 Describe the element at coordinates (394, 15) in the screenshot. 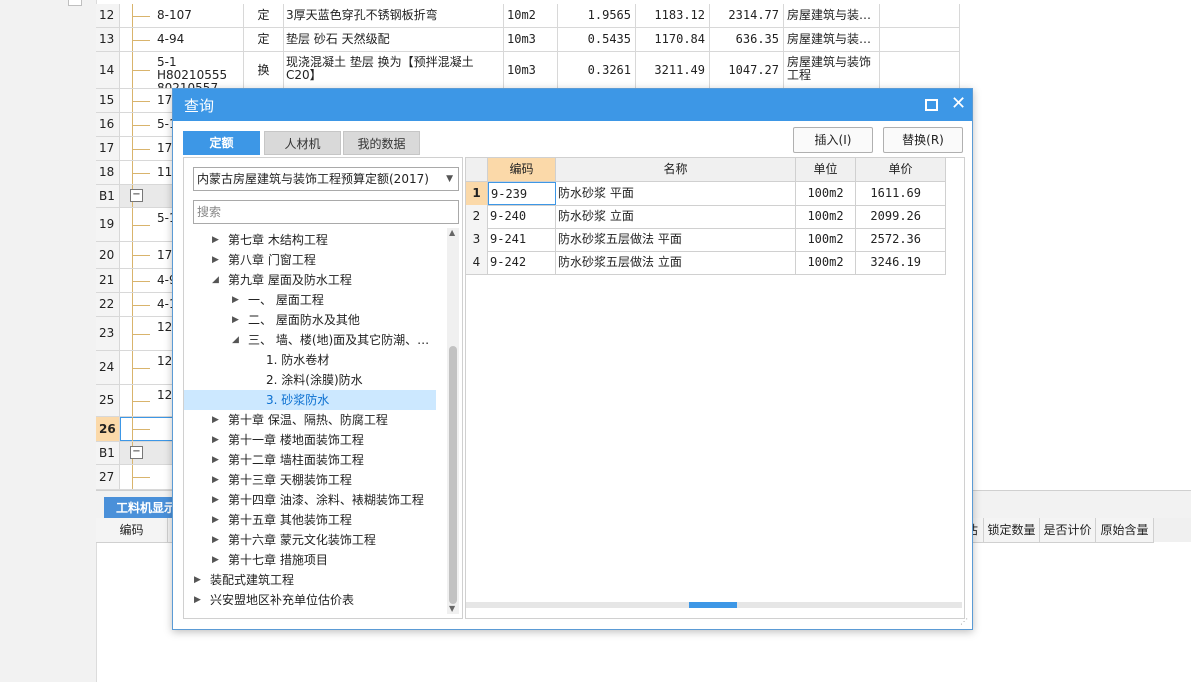

I see `cell-name: 3厚天蓝色穿孔不锈钢板折弯` at that location.